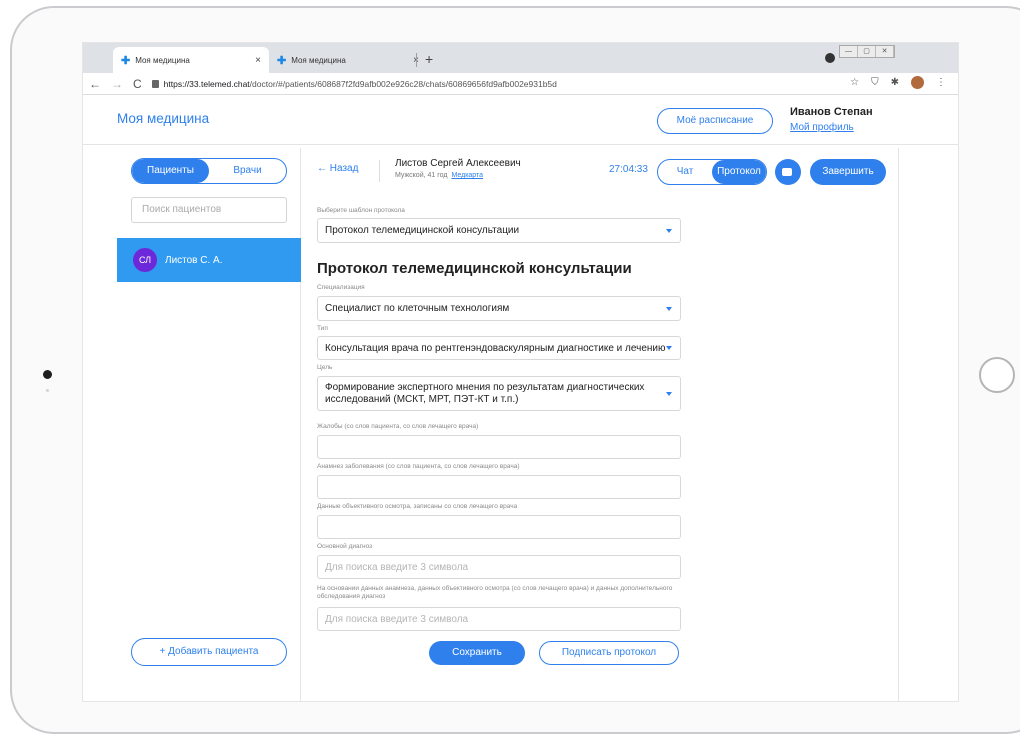 This screenshot has width=1020, height=740. Describe the element at coordinates (155, 83) in the screenshot. I see `lock-icon` at that location.